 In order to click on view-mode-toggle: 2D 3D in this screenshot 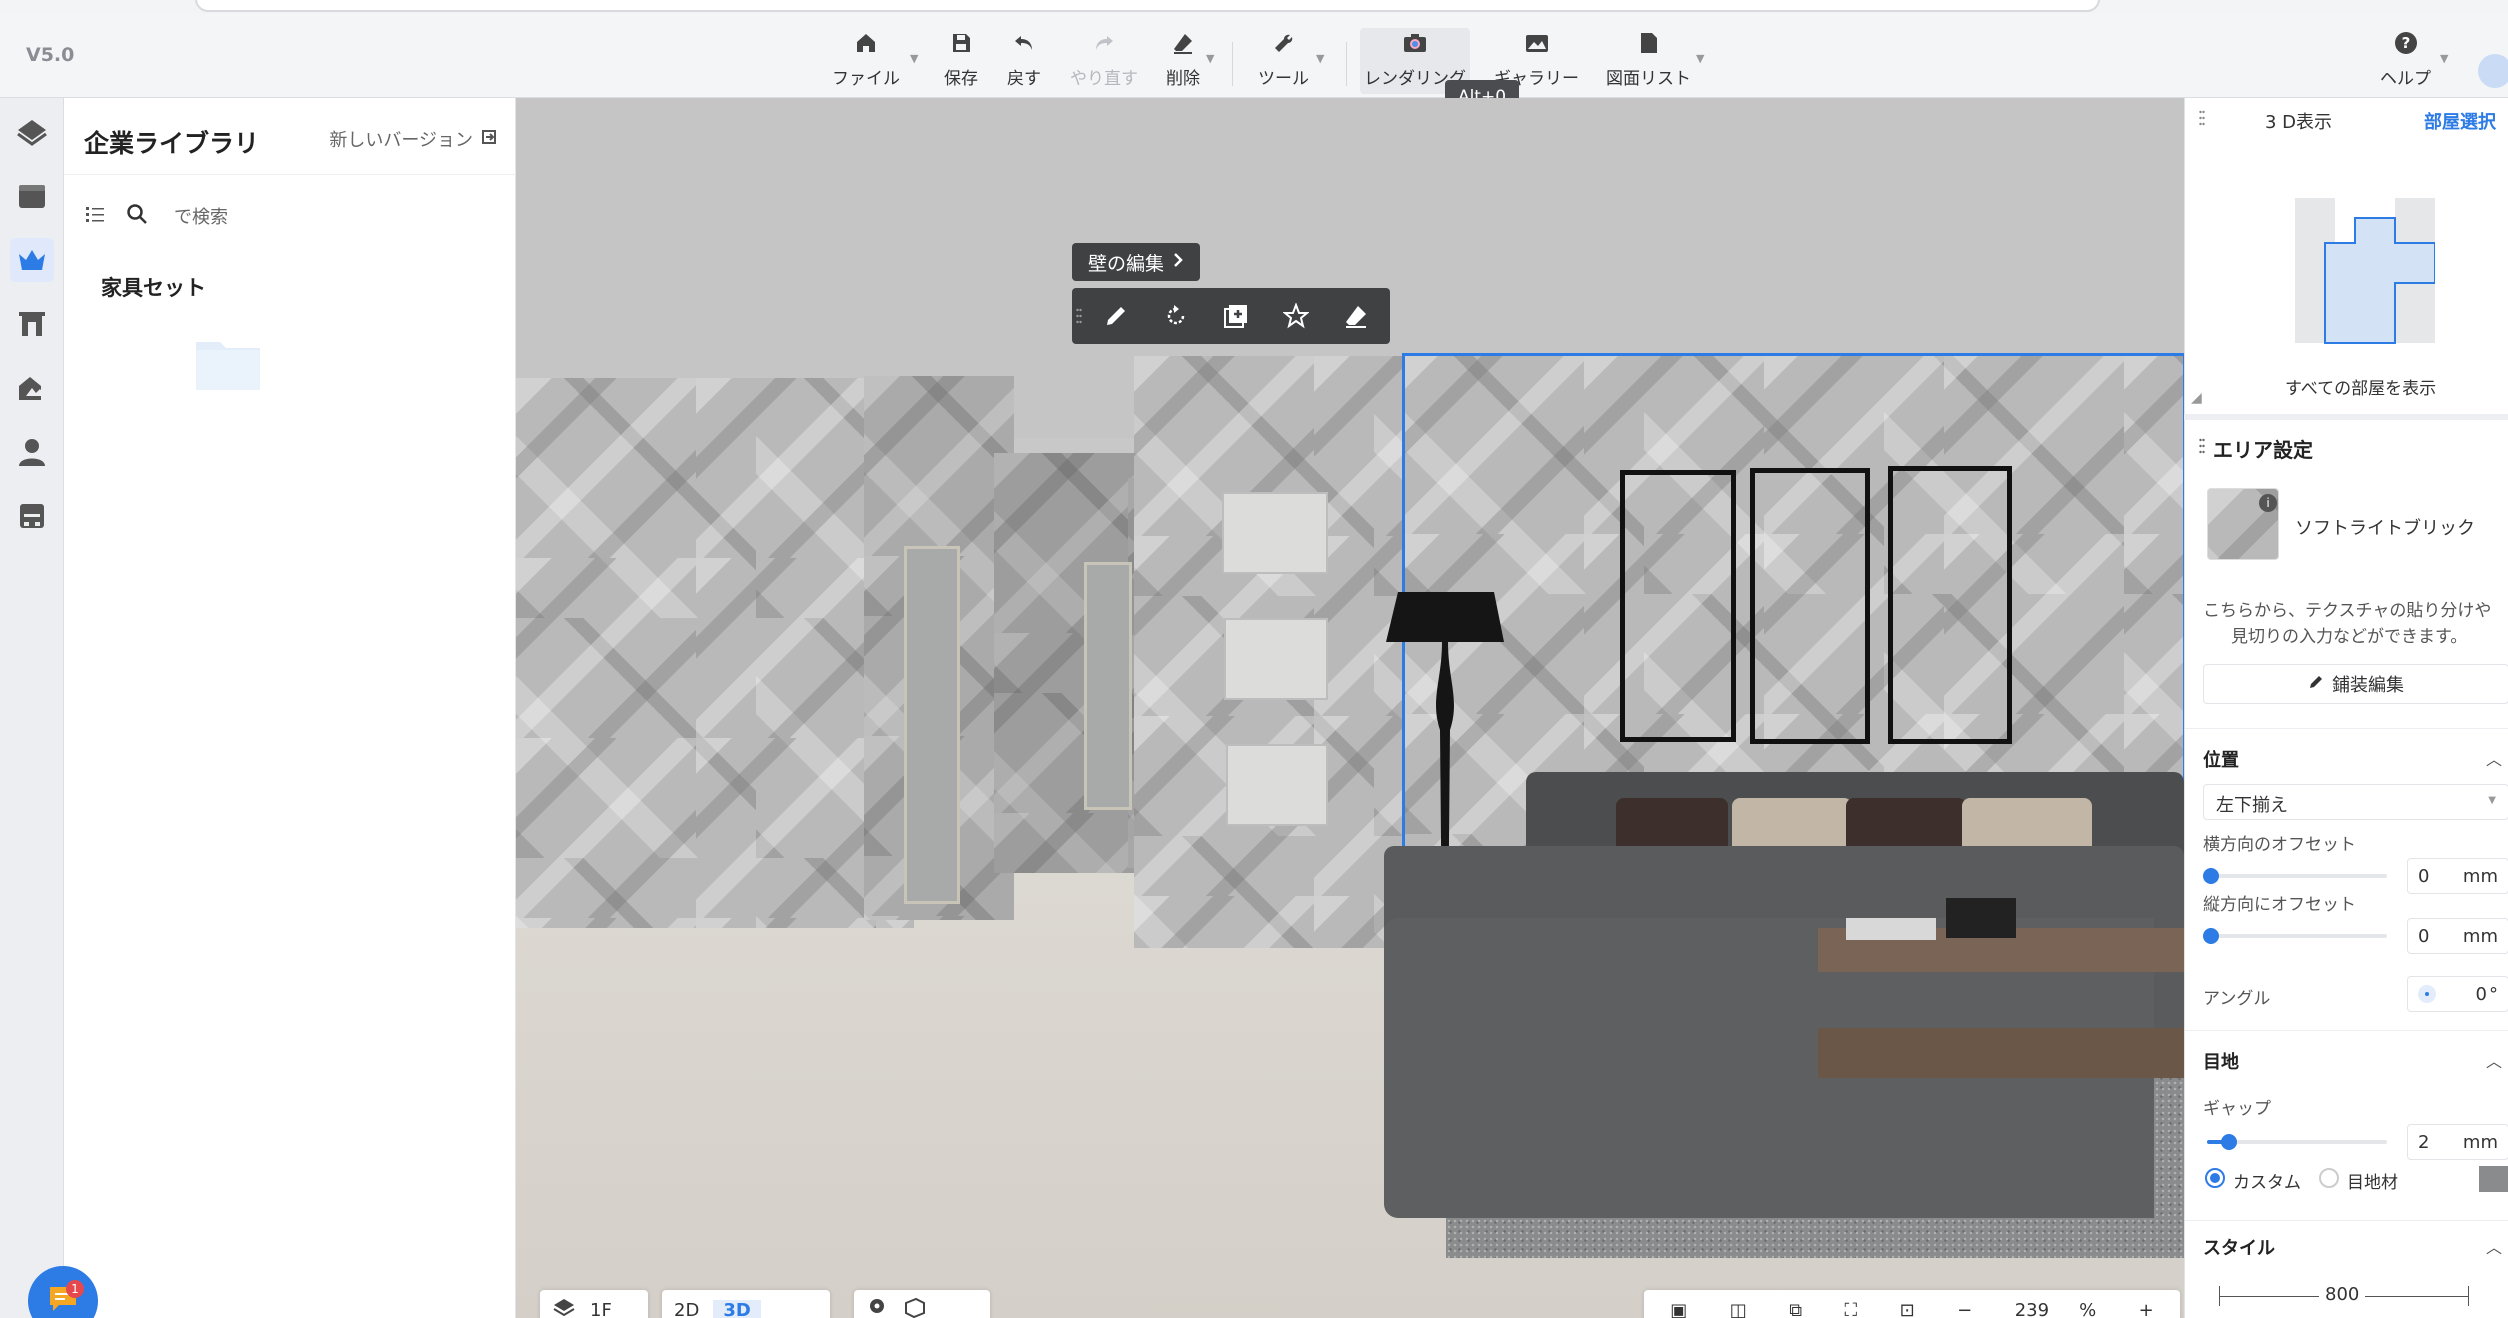, I will do `click(746, 1304)`.